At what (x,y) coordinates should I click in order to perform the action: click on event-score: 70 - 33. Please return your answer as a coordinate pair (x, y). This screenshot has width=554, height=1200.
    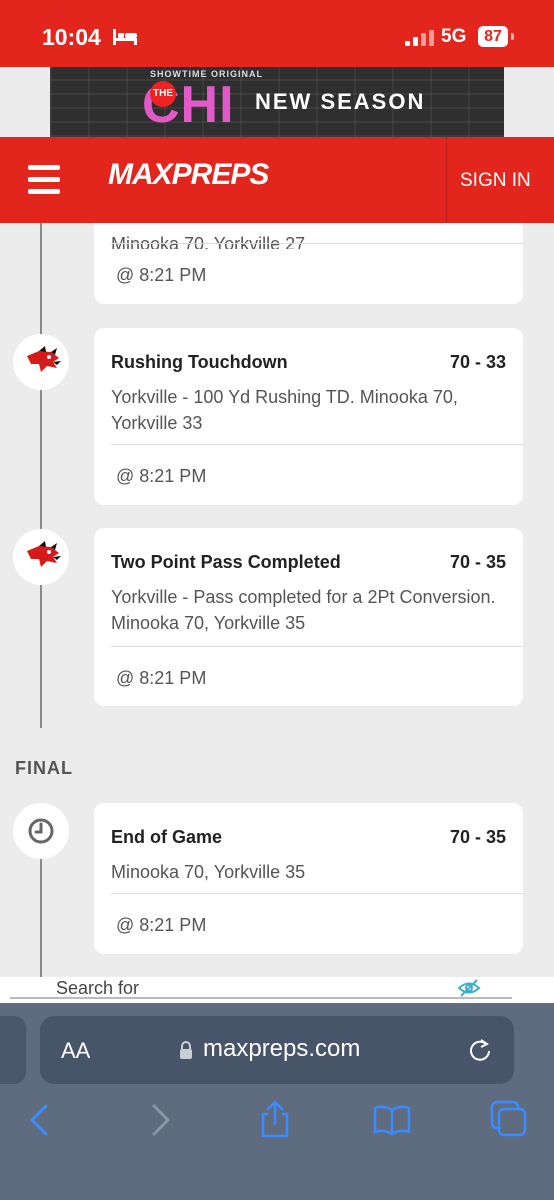
    Looking at the image, I should click on (477, 362).